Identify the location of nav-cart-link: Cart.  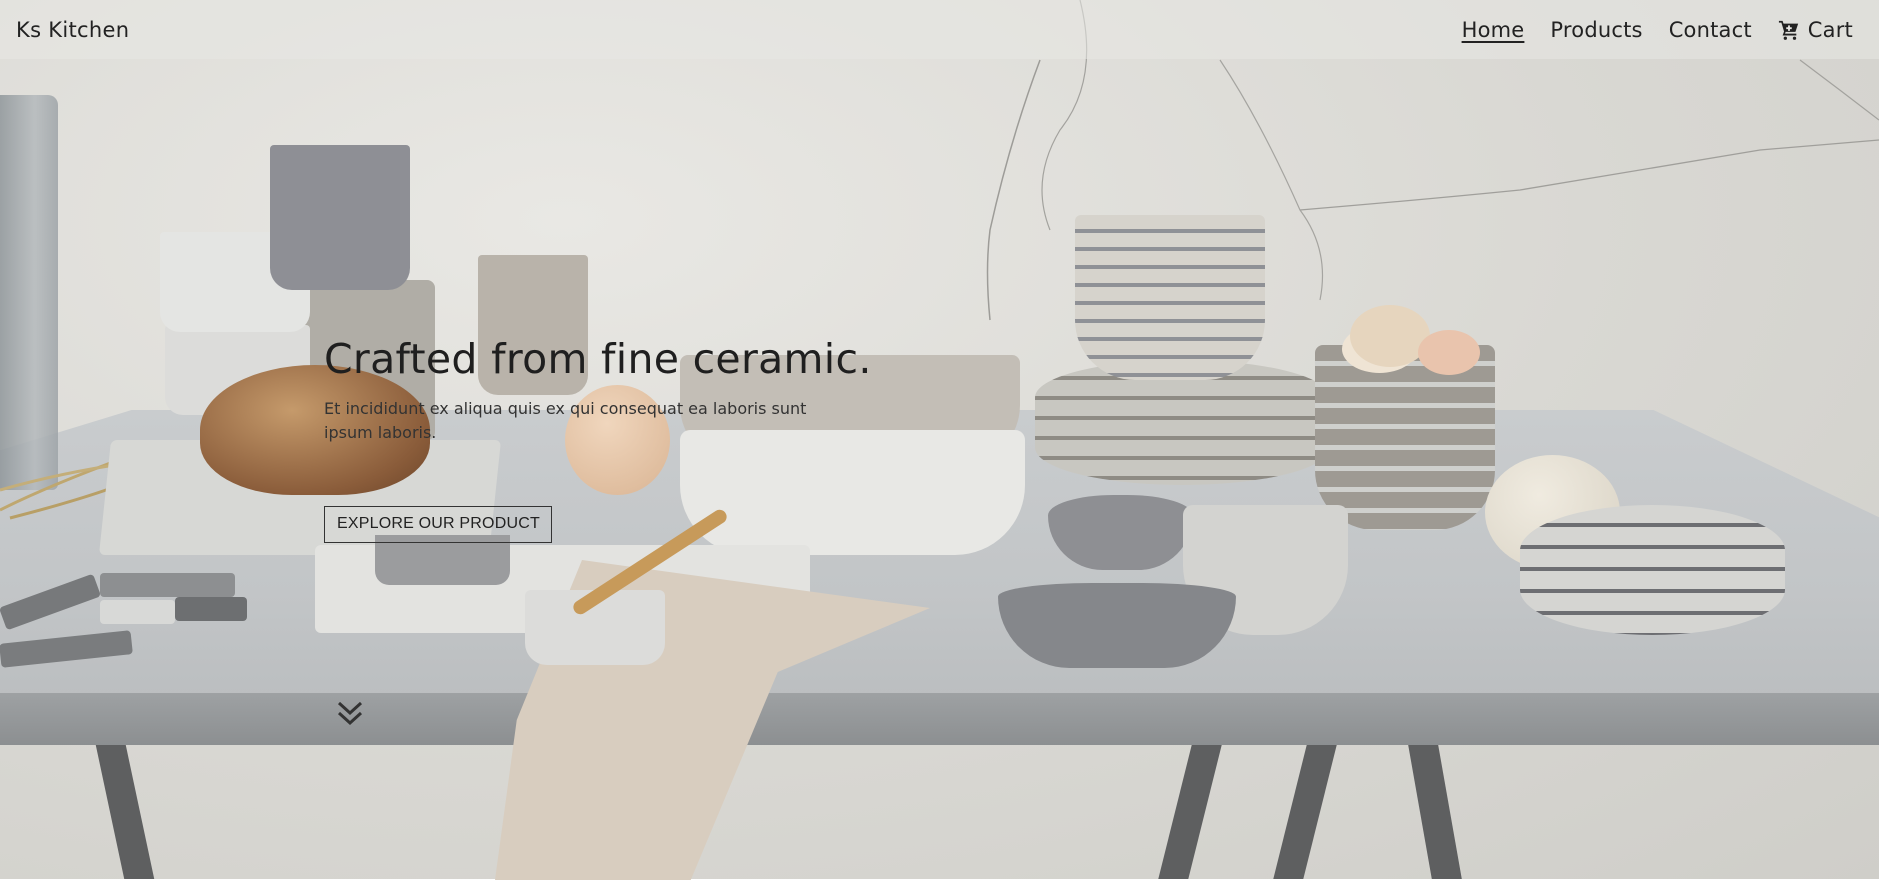
(1815, 30).